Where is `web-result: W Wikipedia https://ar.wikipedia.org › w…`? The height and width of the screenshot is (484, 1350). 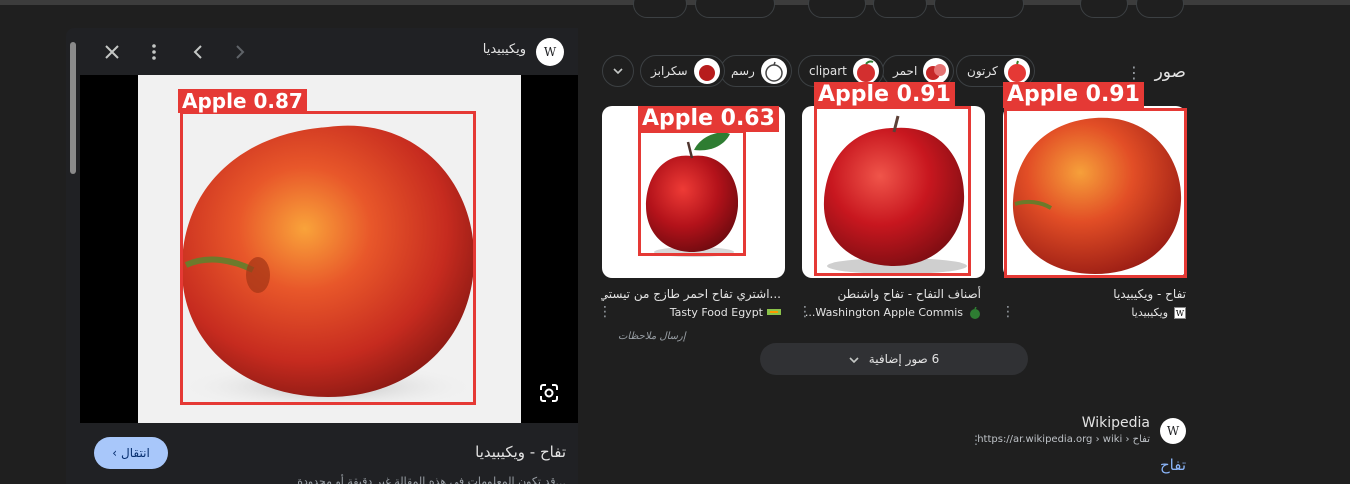 web-result: W Wikipedia https://ar.wikipedia.org › w… is located at coordinates (1075, 447).